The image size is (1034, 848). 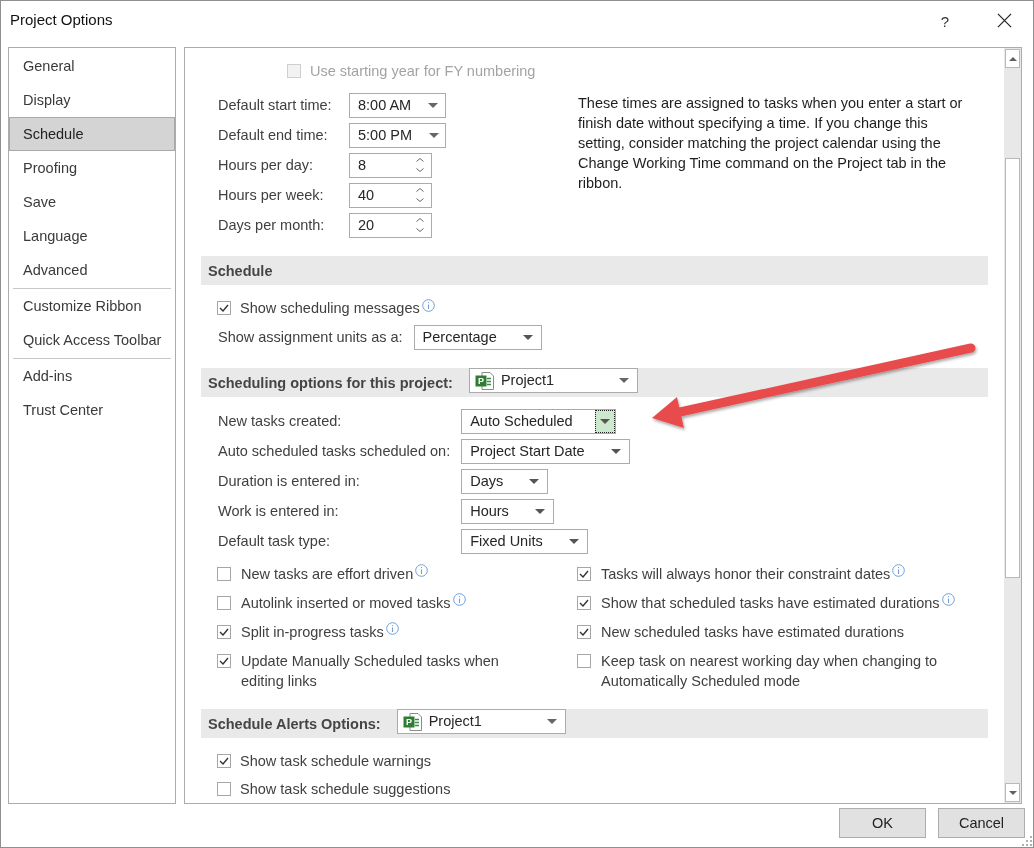 I want to click on field-label: Default task type:, so click(x=274, y=541).